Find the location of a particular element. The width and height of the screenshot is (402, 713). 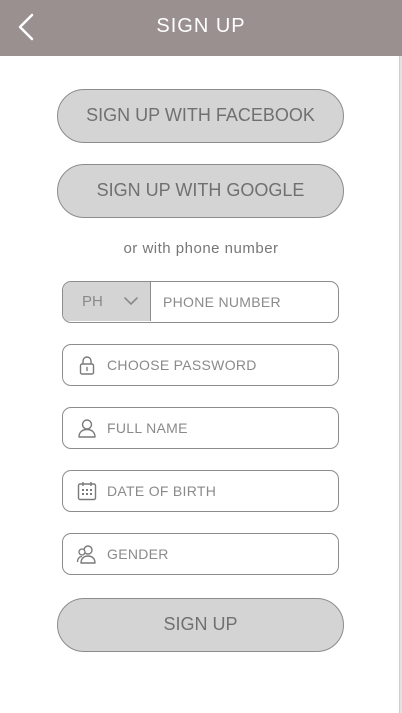

full-name-field is located at coordinates (200, 428).